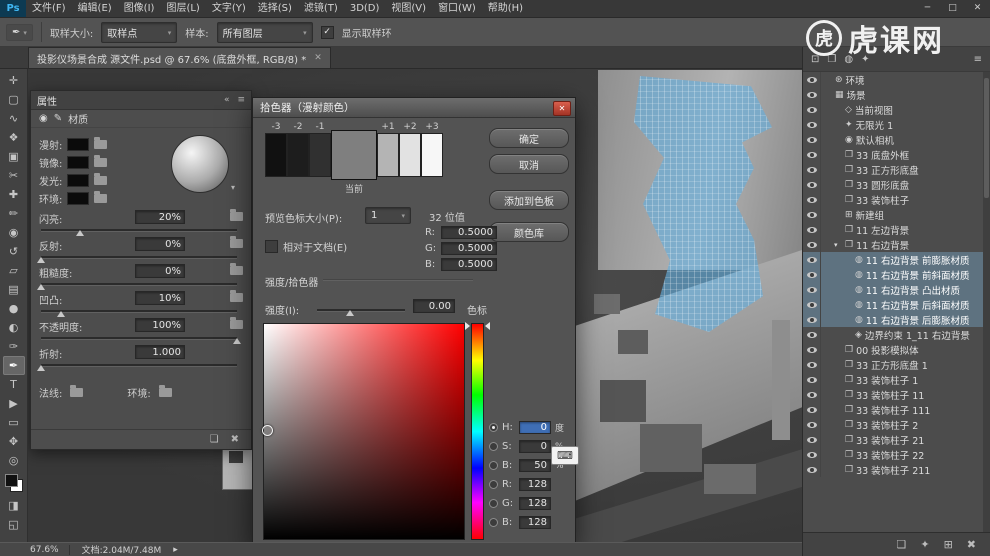 The height and width of the screenshot is (556, 990). What do you see at coordinates (529, 138) in the screenshot?
I see `ok-button: 确定` at bounding box center [529, 138].